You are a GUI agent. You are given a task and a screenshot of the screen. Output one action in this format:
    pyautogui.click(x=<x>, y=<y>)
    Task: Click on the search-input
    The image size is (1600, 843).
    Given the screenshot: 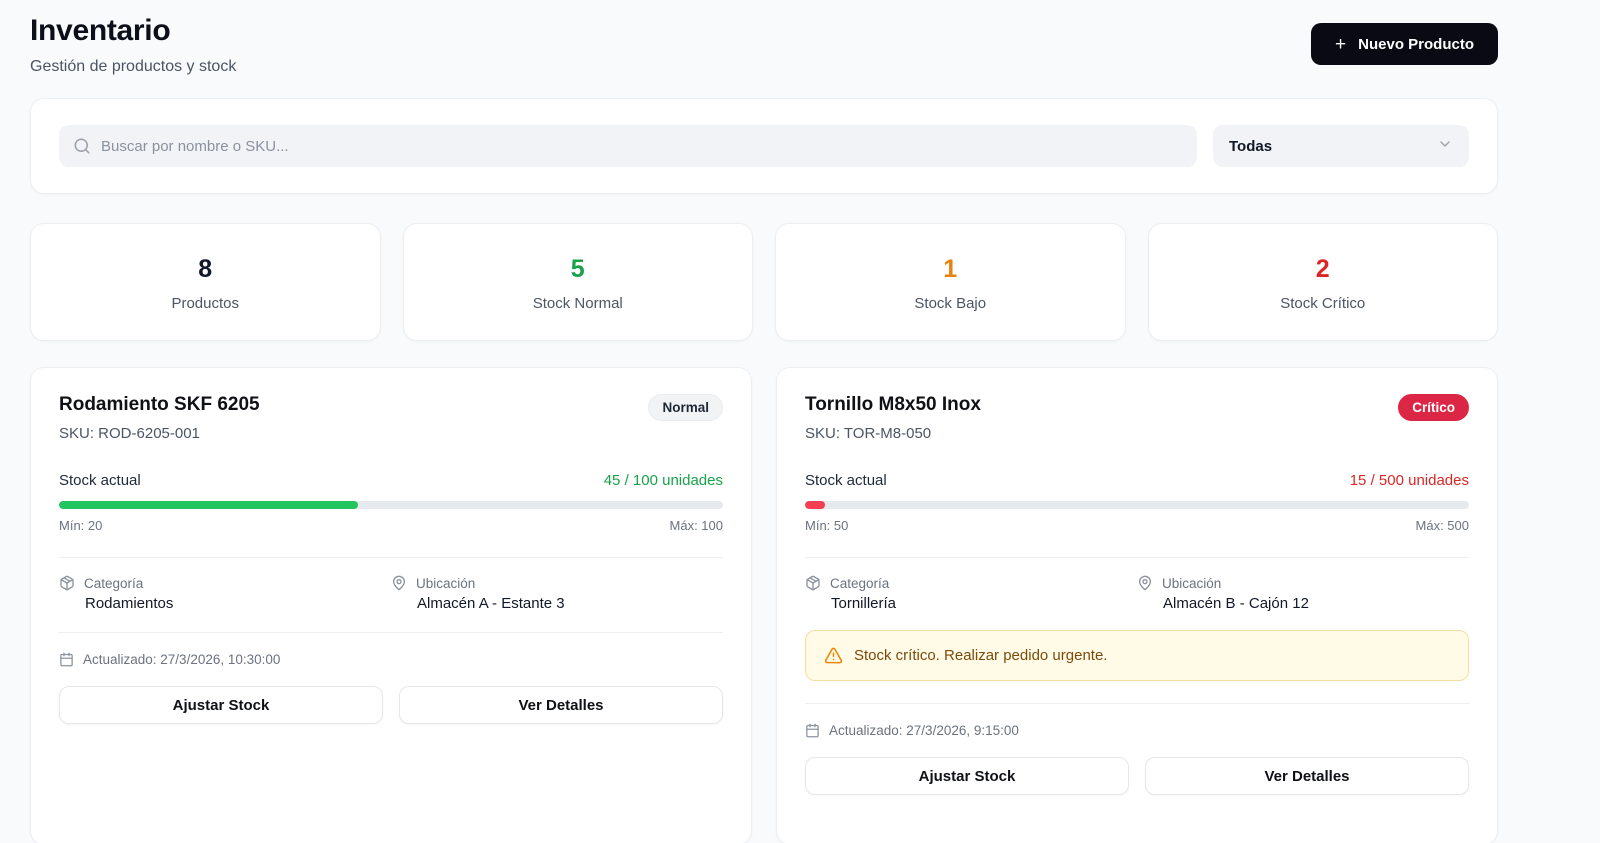 What is the action you would take?
    pyautogui.click(x=628, y=146)
    